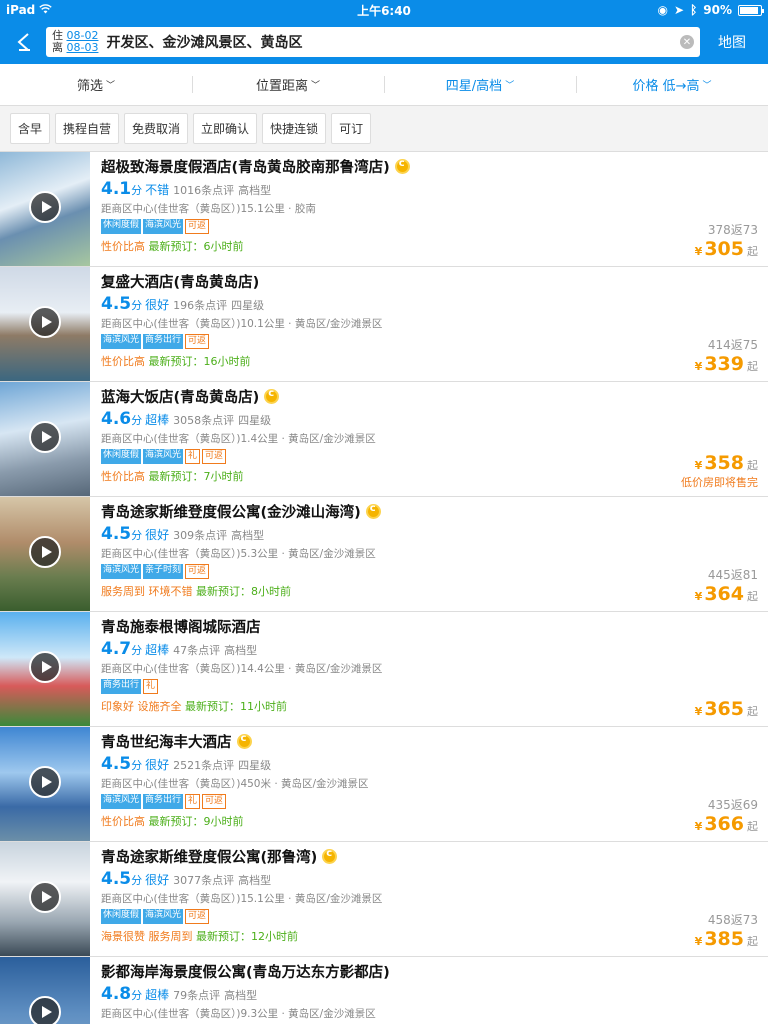  I want to click on hotel-name: 青岛世纪海丰大酒店, so click(429, 741).